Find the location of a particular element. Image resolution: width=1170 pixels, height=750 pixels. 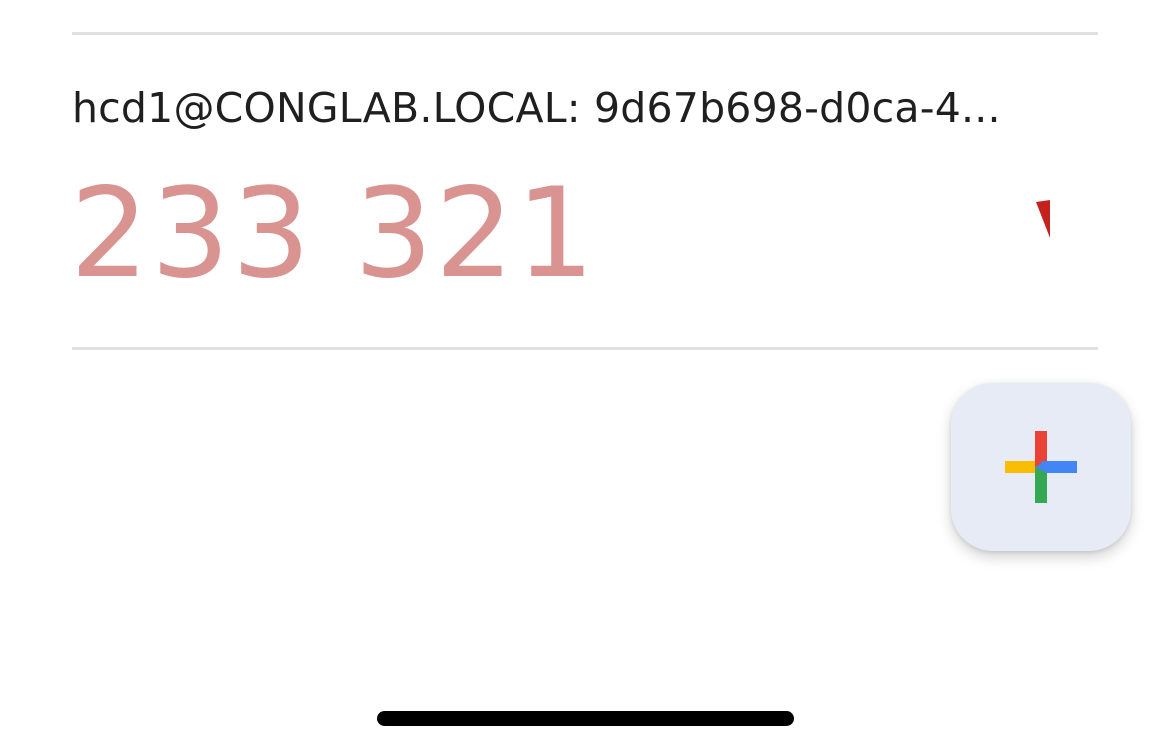

add-plus-icon is located at coordinates (1041, 467).